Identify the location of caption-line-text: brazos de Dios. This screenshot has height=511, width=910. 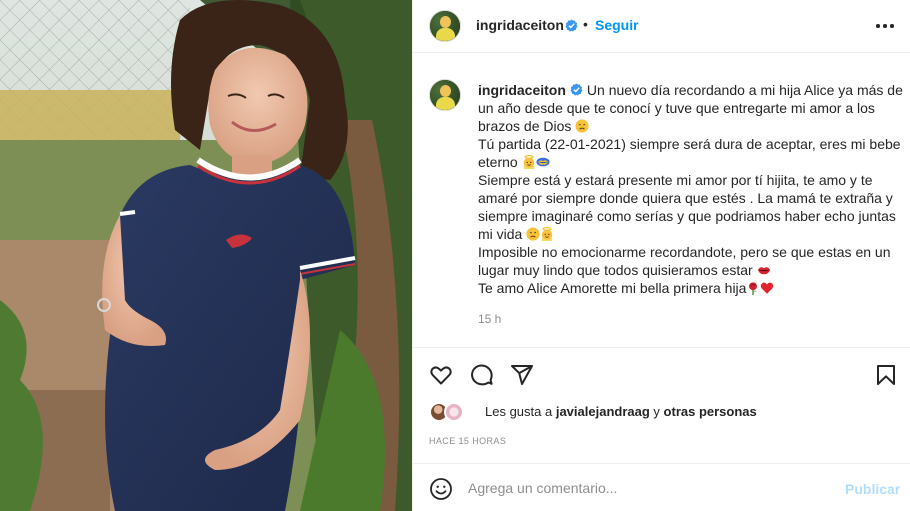
(525, 126).